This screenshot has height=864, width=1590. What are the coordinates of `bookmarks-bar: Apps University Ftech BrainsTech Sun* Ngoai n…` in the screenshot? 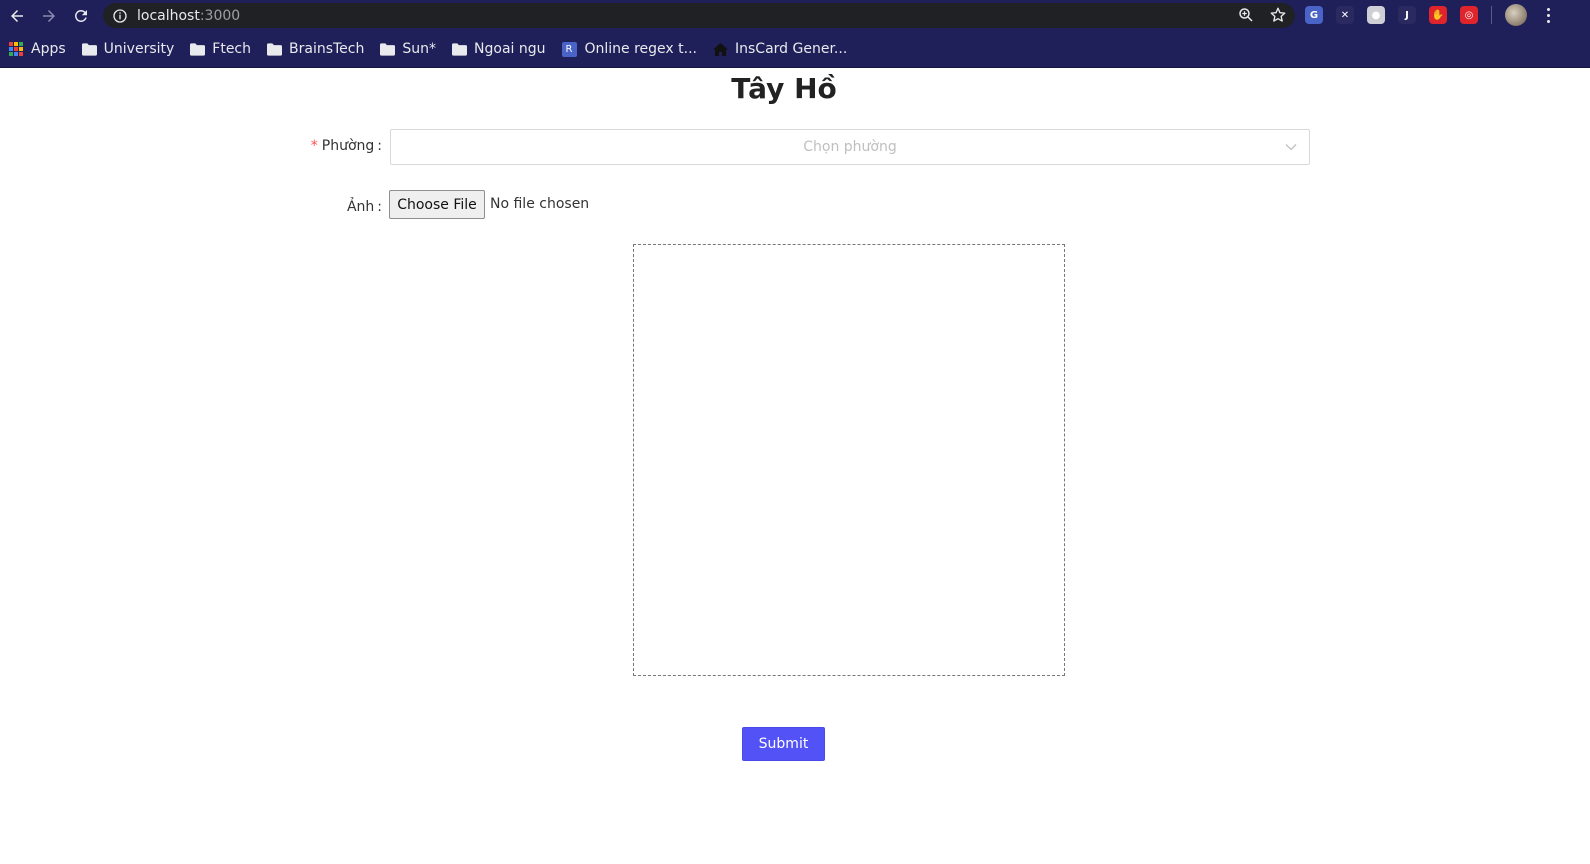 It's located at (795, 49).